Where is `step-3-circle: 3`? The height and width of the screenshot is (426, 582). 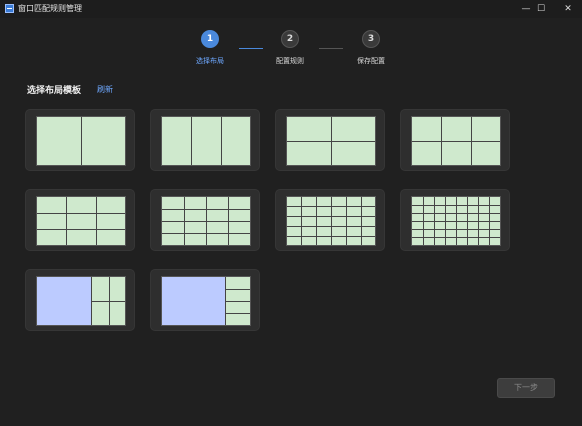 step-3-circle: 3 is located at coordinates (371, 39).